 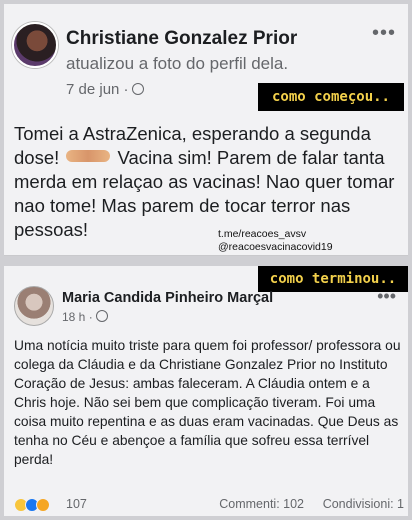 What do you see at coordinates (77, 317) in the screenshot?
I see `post-date-text: 18 h ·` at bounding box center [77, 317].